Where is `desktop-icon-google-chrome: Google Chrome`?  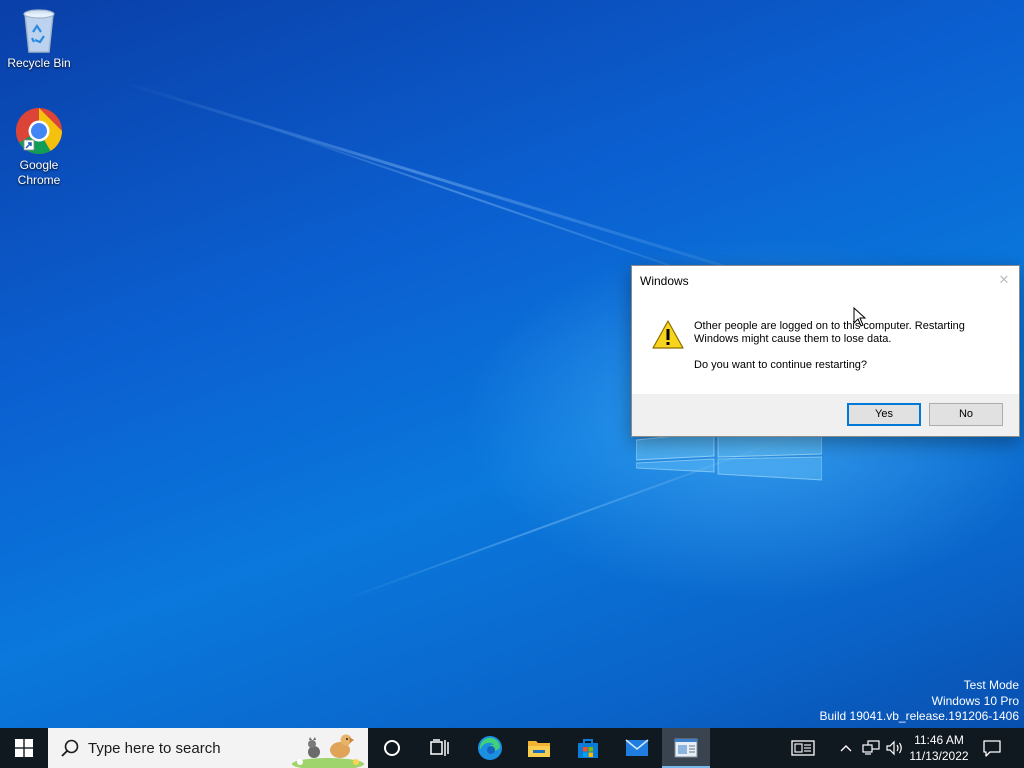
desktop-icon-google-chrome: Google Chrome is located at coordinates (39, 147).